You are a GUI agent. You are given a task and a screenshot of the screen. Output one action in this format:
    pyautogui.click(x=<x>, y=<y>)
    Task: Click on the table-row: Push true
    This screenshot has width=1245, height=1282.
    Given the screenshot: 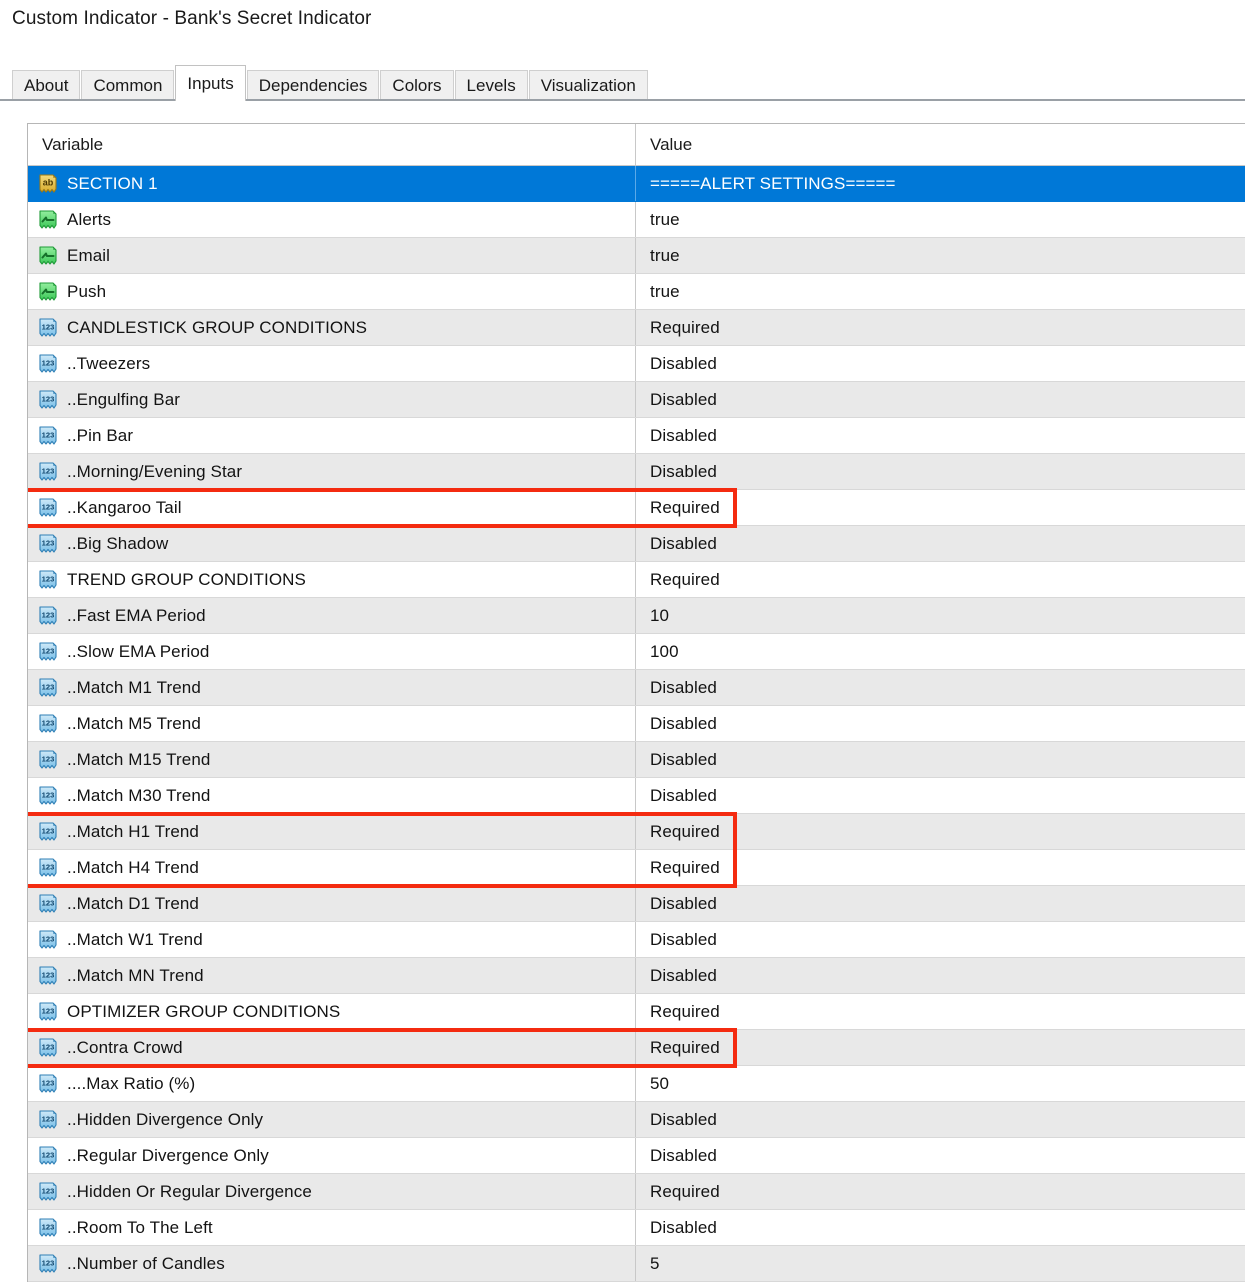 What is the action you would take?
    pyautogui.click(x=636, y=292)
    